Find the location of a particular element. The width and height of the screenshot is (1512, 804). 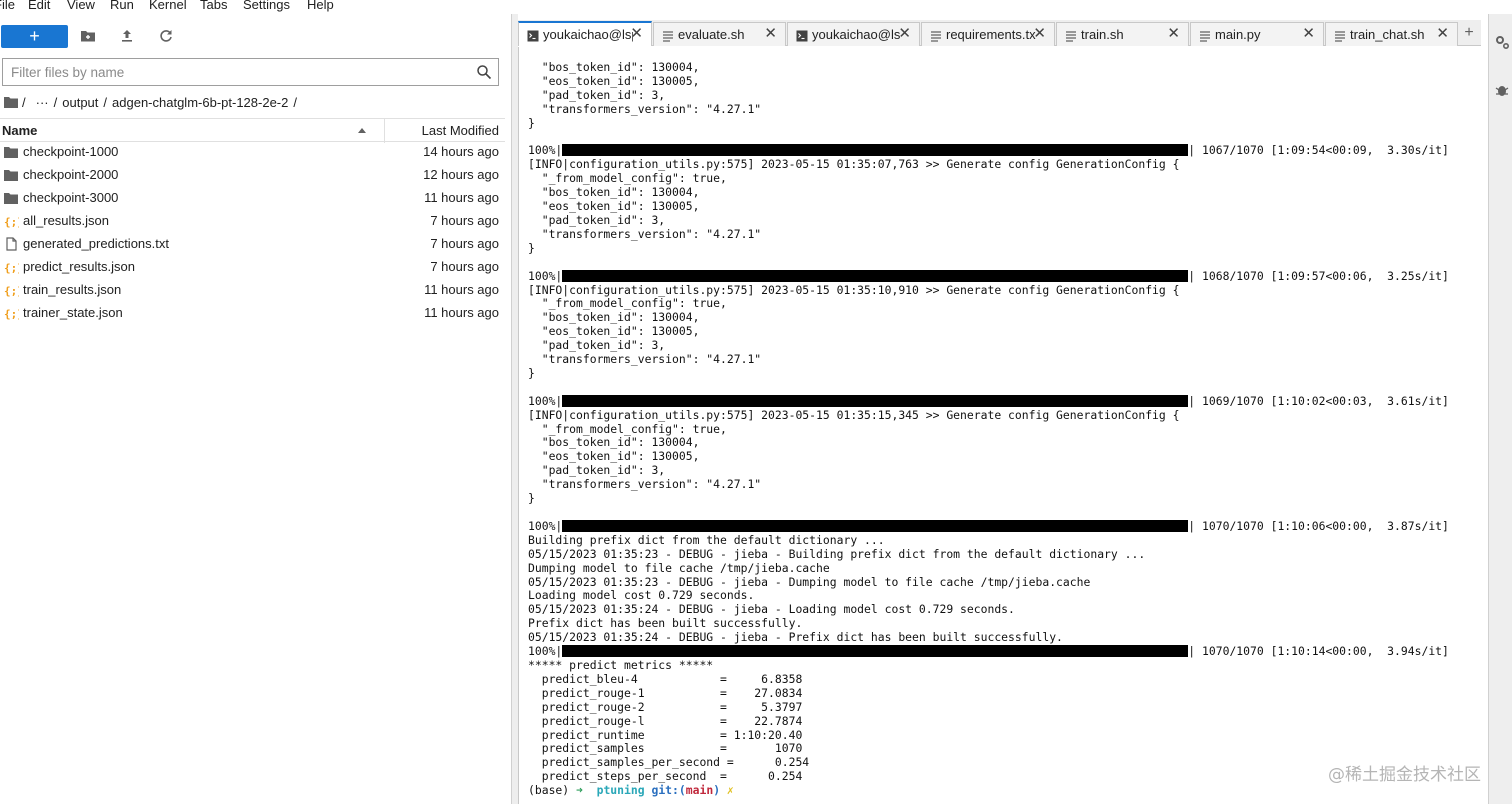

tab-main-py: main.py ✕ is located at coordinates (1257, 34).